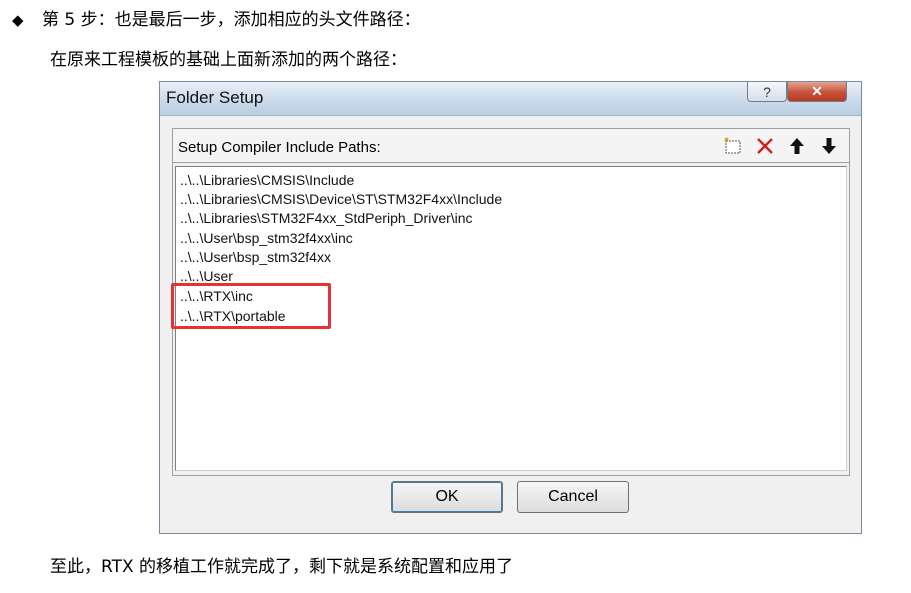 The width and height of the screenshot is (911, 593). I want to click on delete-icon, so click(765, 146).